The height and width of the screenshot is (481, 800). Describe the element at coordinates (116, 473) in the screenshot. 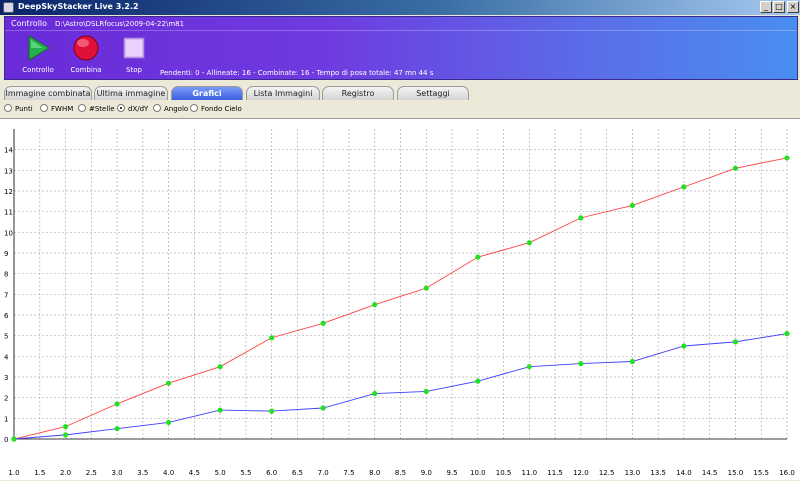

I see `x-tick-label: 3.0` at that location.